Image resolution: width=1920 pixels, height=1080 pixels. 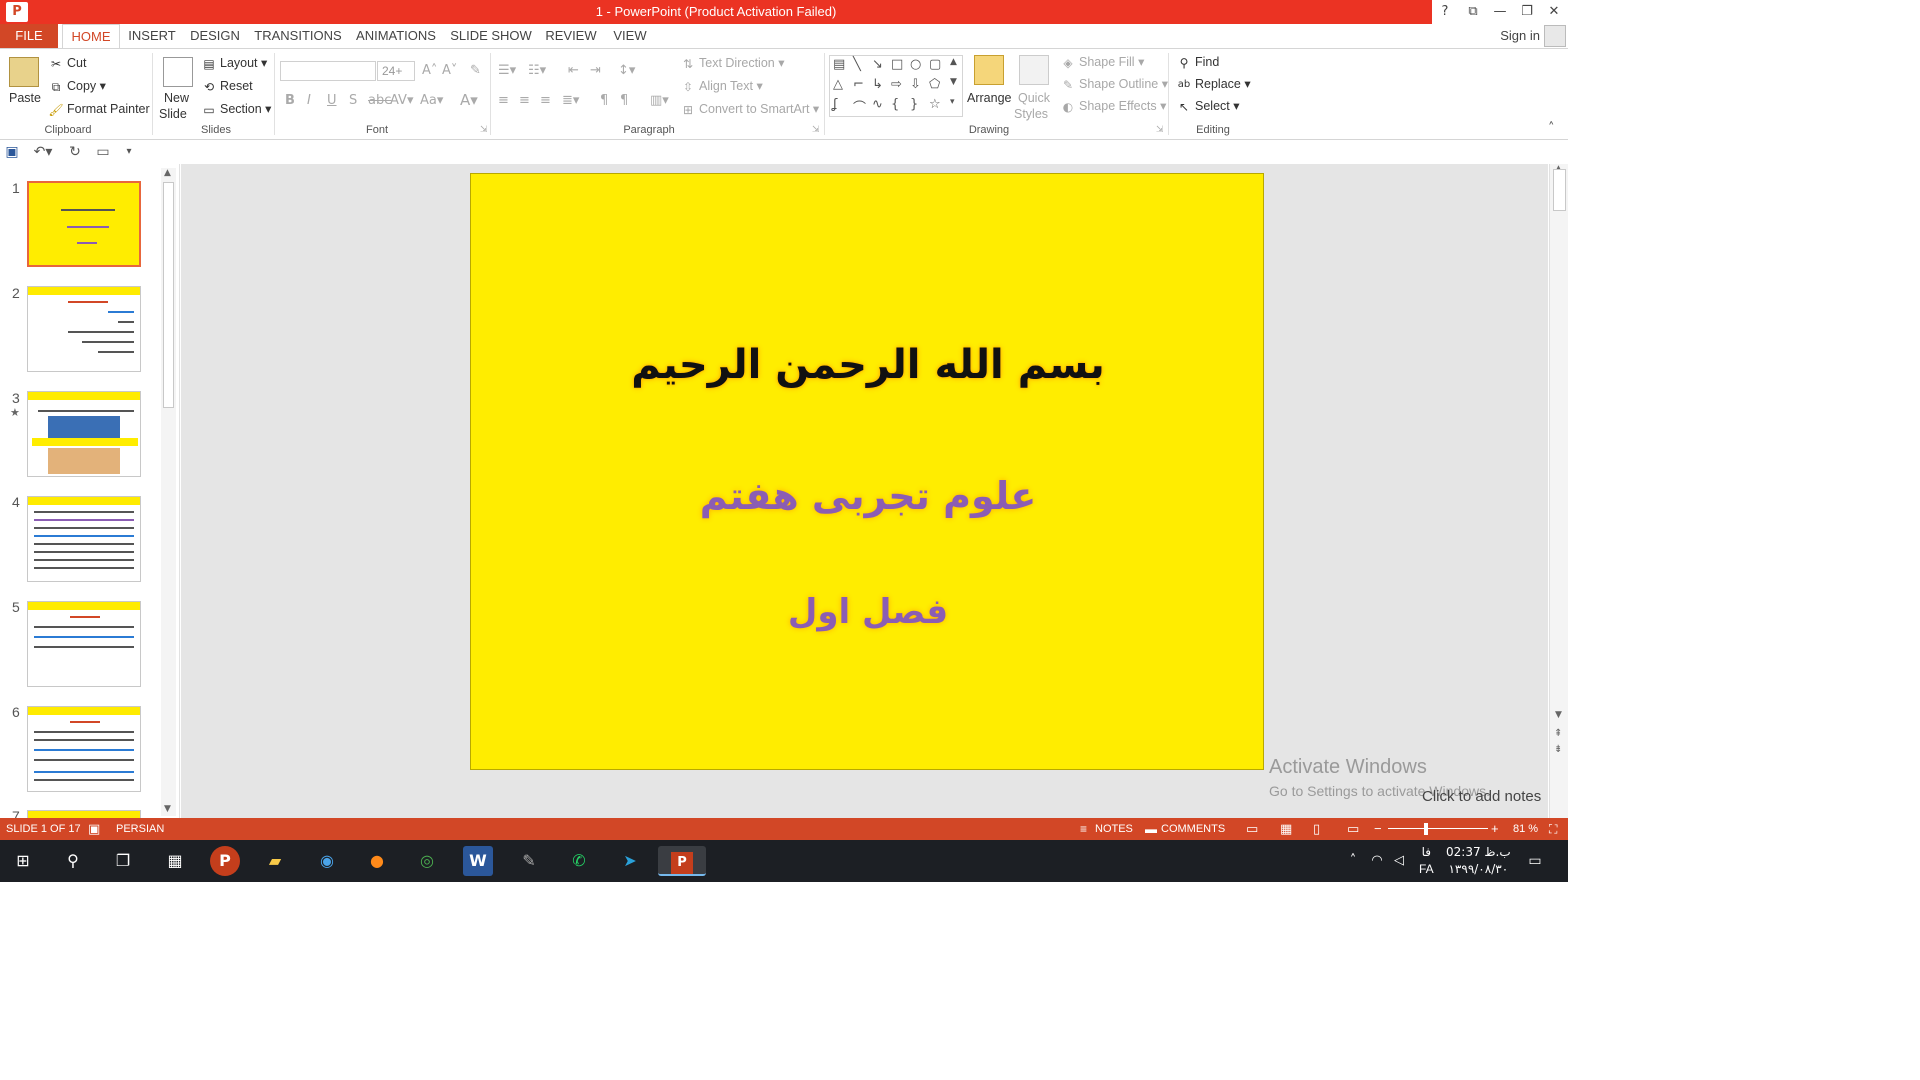 What do you see at coordinates (877, 84) in the screenshot?
I see `elbow-arrow-shape-icon: ↳` at bounding box center [877, 84].